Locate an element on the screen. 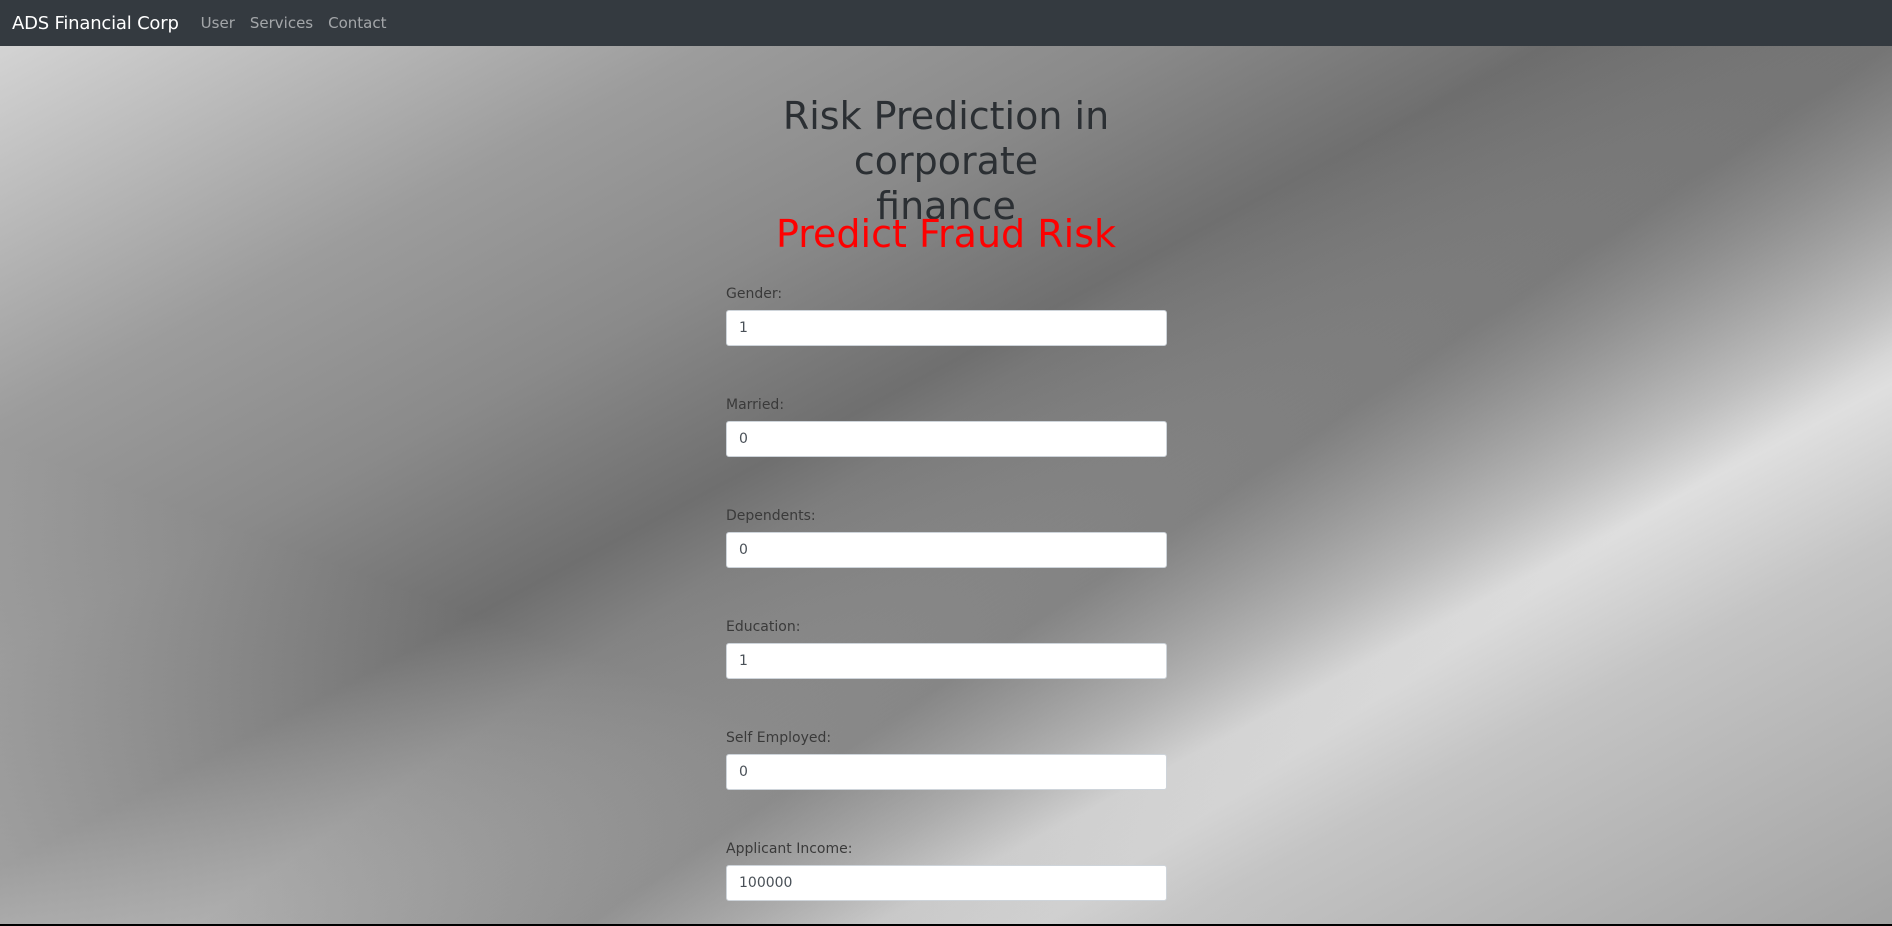 The height and width of the screenshot is (926, 1892). navbar-brand: ADS Financial Corp is located at coordinates (95, 23).